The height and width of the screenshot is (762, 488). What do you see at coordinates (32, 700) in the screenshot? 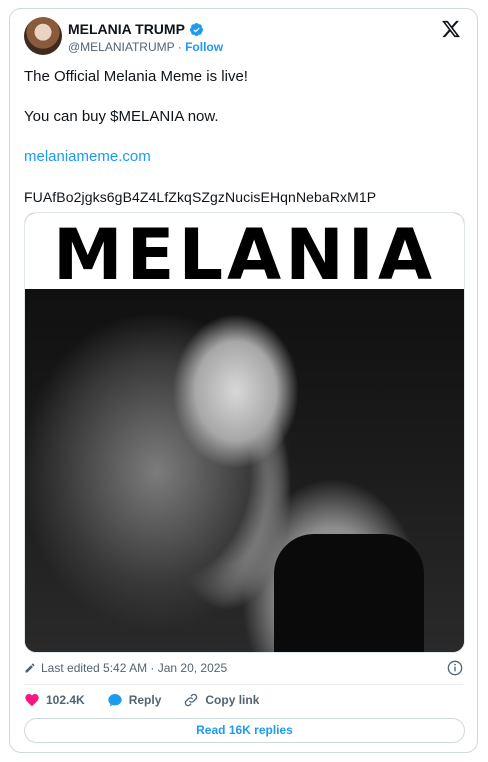
I see `heart-icon` at bounding box center [32, 700].